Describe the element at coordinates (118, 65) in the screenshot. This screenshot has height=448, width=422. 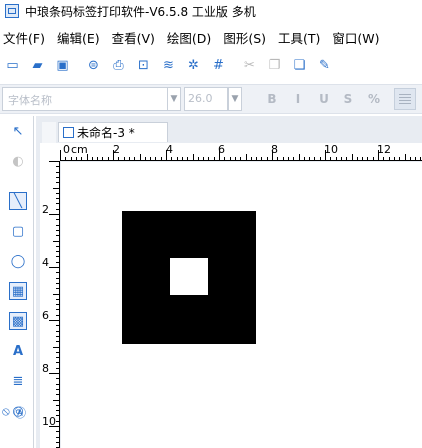
I see `print-icon: ⎙` at that location.